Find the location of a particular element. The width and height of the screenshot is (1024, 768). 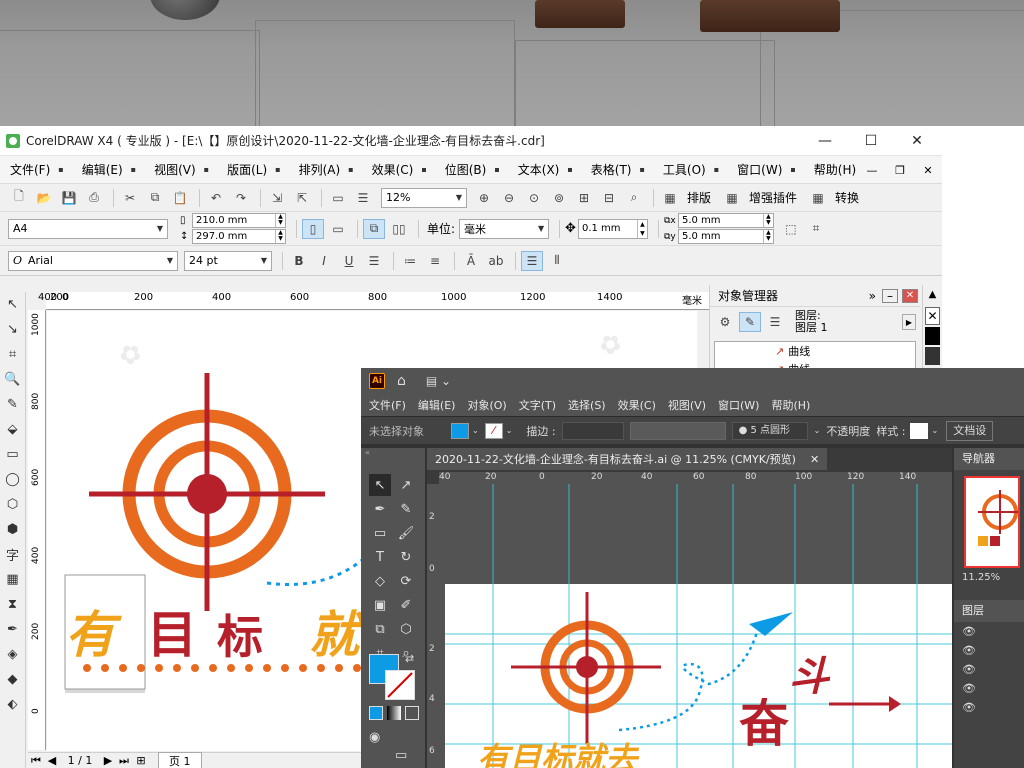

ai-horizontal-ruler: 40 20 0 20 40 60 80 100 120 140 is located at coordinates (695, 478).